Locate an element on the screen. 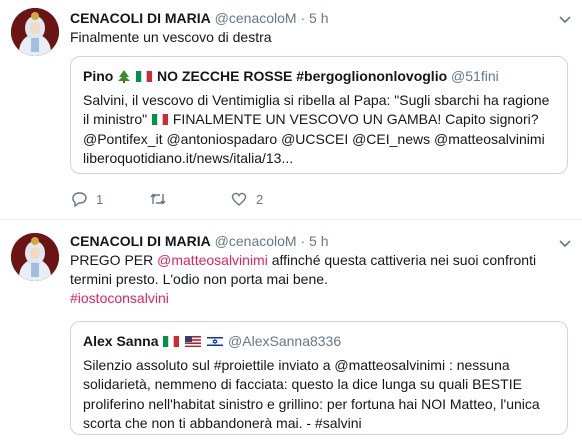 The image size is (582, 443). like-button: 2 is located at coordinates (246, 199).